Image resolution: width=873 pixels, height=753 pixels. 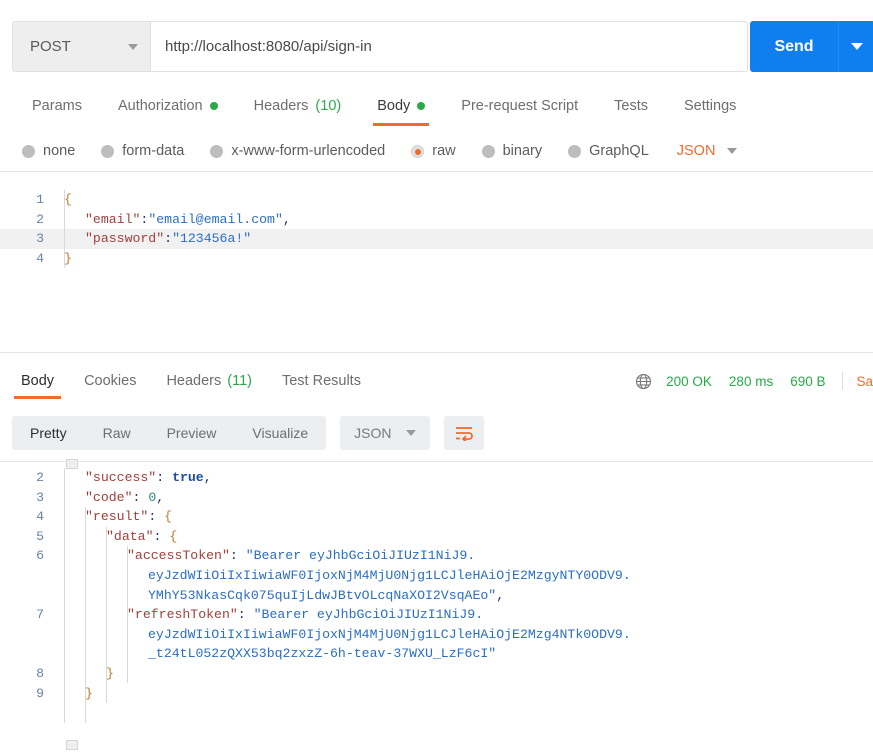 I want to click on response-tab-label: Body, so click(x=38, y=381).